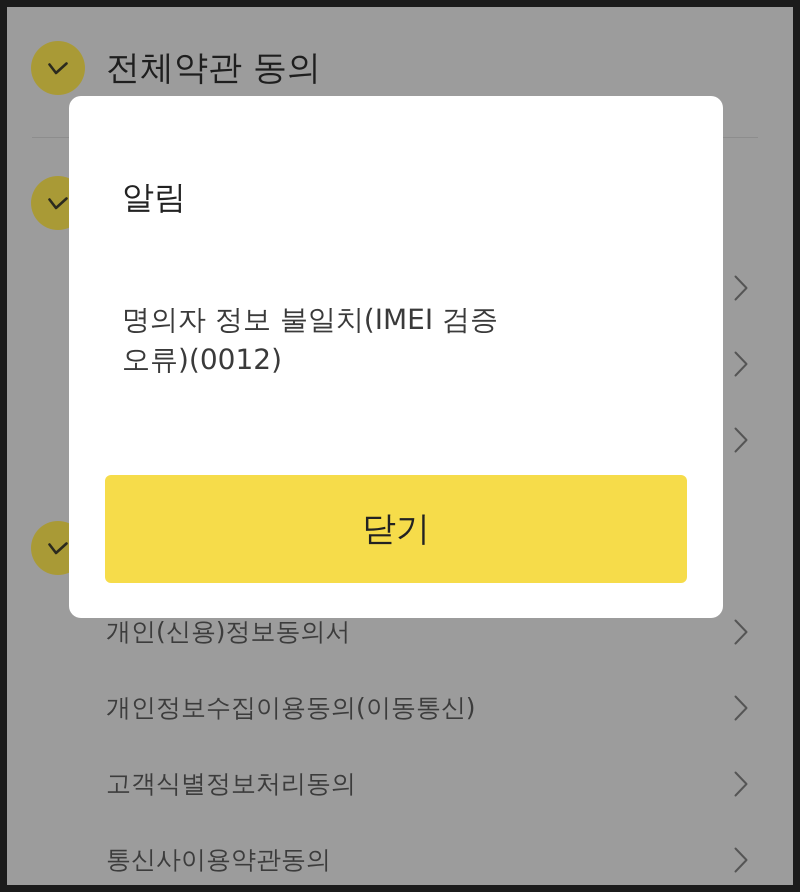 This screenshot has height=892, width=800. Describe the element at coordinates (228, 632) in the screenshot. I see `terms-label: 개인(신용)정보동의서` at that location.